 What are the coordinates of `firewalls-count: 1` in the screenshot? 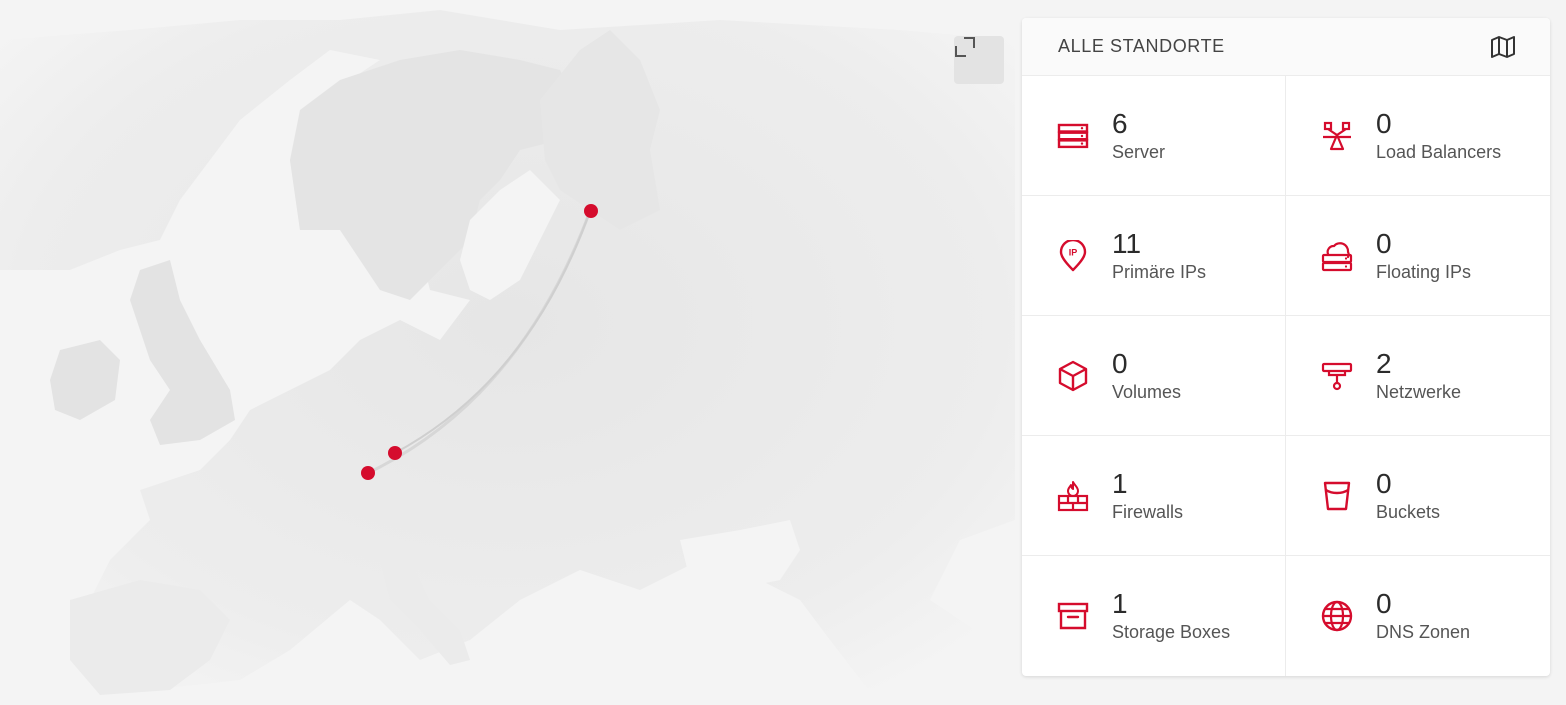 It's located at (1120, 483).